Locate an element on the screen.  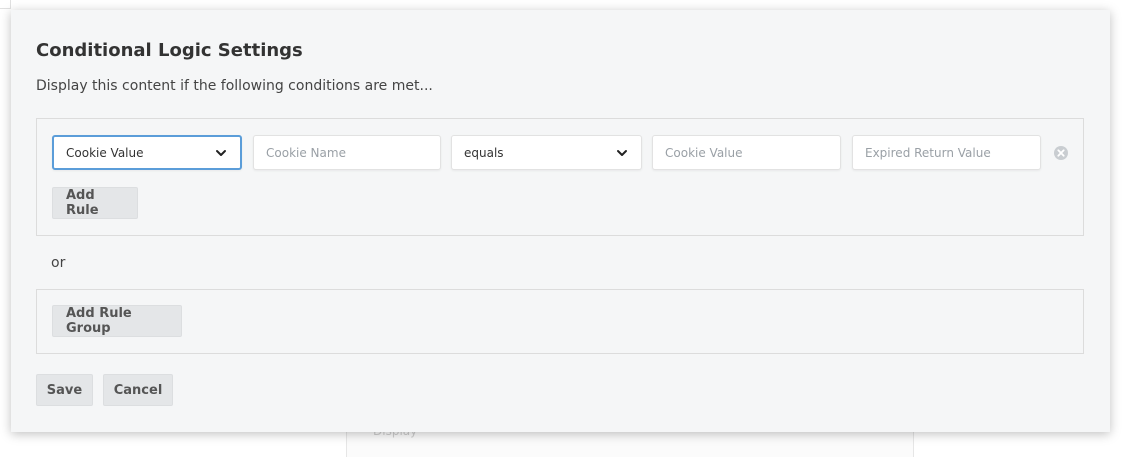
cookie-name-placeholder: Cookie Name is located at coordinates (306, 152).